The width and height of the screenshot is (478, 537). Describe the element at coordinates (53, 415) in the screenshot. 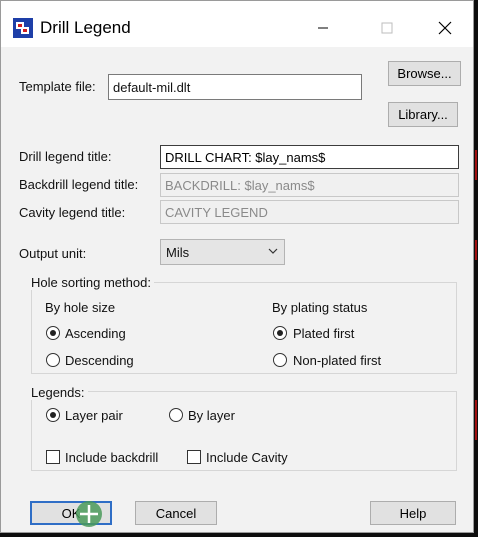

I see `layer-pair-radio` at that location.